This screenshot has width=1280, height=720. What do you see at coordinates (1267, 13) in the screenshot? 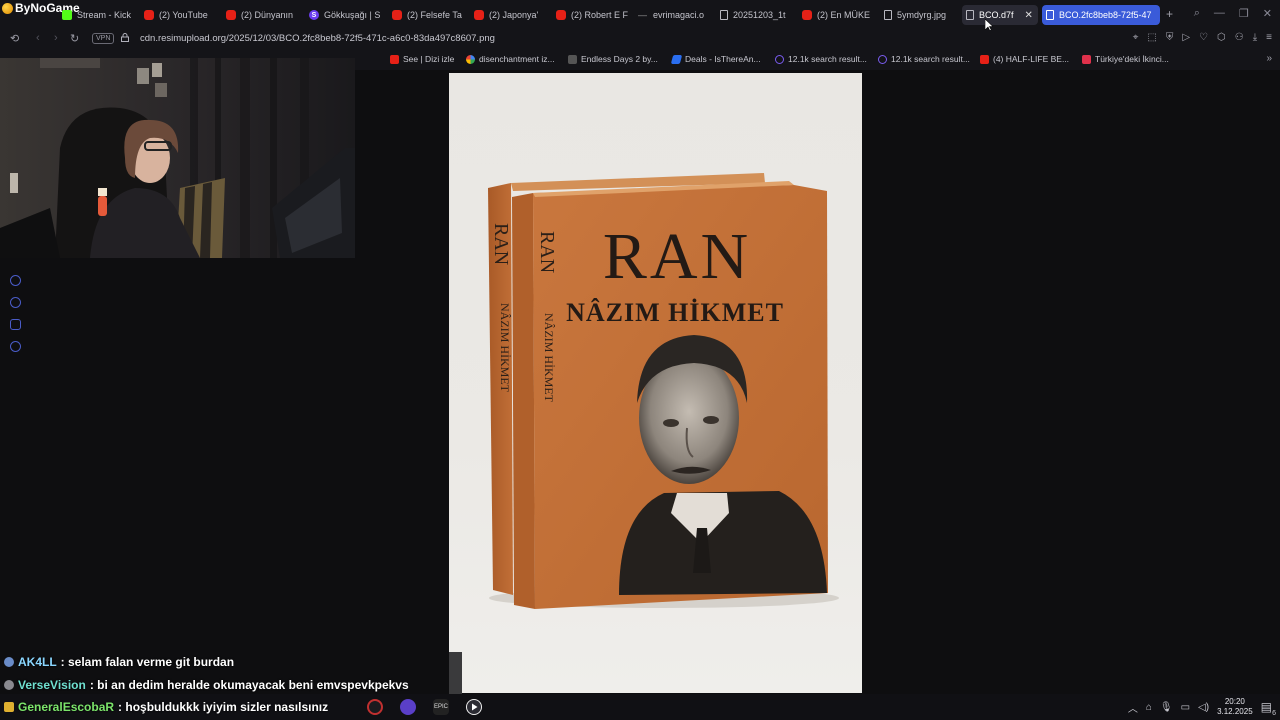
I see `close-window-icon: ✕` at bounding box center [1267, 13].